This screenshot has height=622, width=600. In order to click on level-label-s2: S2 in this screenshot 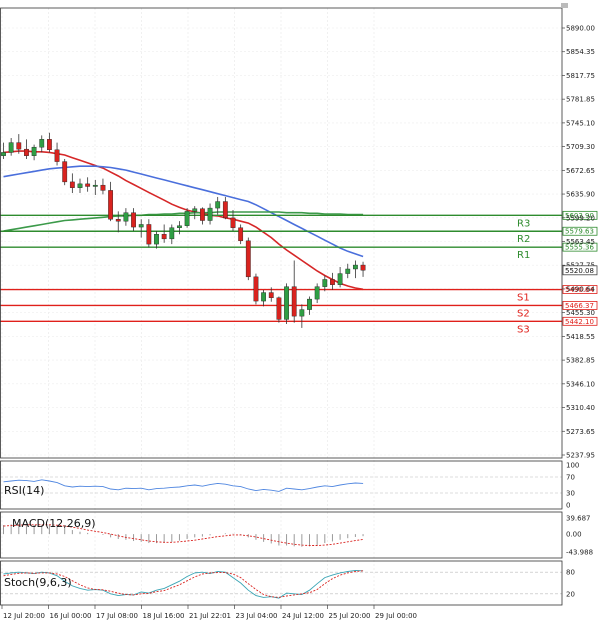, I will do `click(523, 313)`.